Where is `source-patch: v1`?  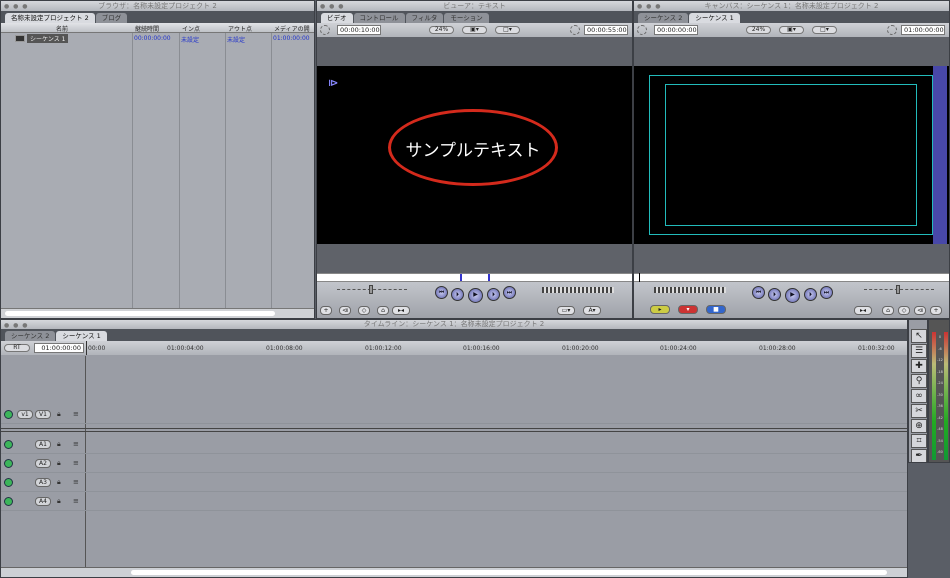
source-patch: v1 is located at coordinates (25, 414).